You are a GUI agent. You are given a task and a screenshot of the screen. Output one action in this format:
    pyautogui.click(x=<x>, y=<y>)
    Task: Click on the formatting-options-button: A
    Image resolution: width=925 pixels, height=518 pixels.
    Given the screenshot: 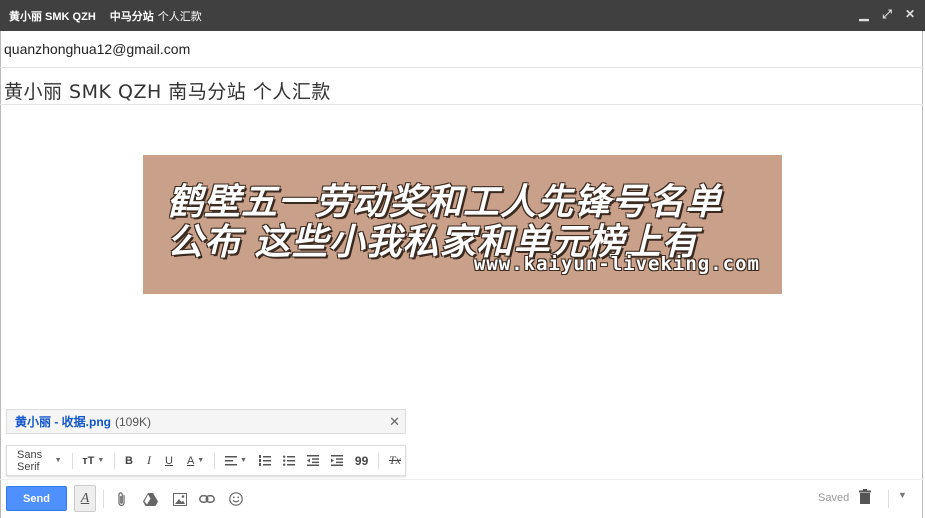 What is the action you would take?
    pyautogui.click(x=85, y=498)
    